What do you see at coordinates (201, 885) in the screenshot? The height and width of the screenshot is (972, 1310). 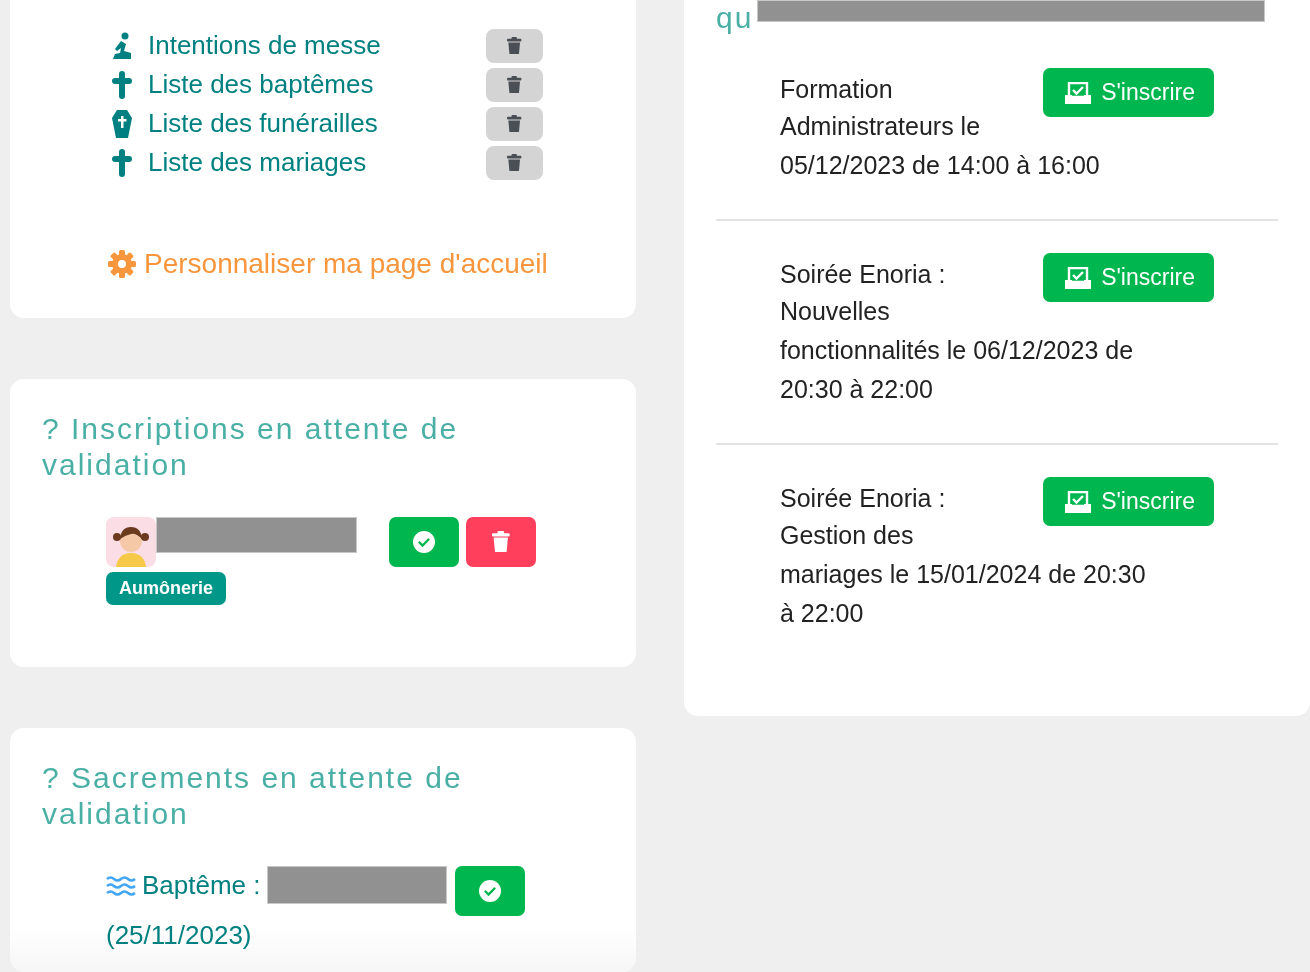 I see `sacrament-label: Baptême :` at bounding box center [201, 885].